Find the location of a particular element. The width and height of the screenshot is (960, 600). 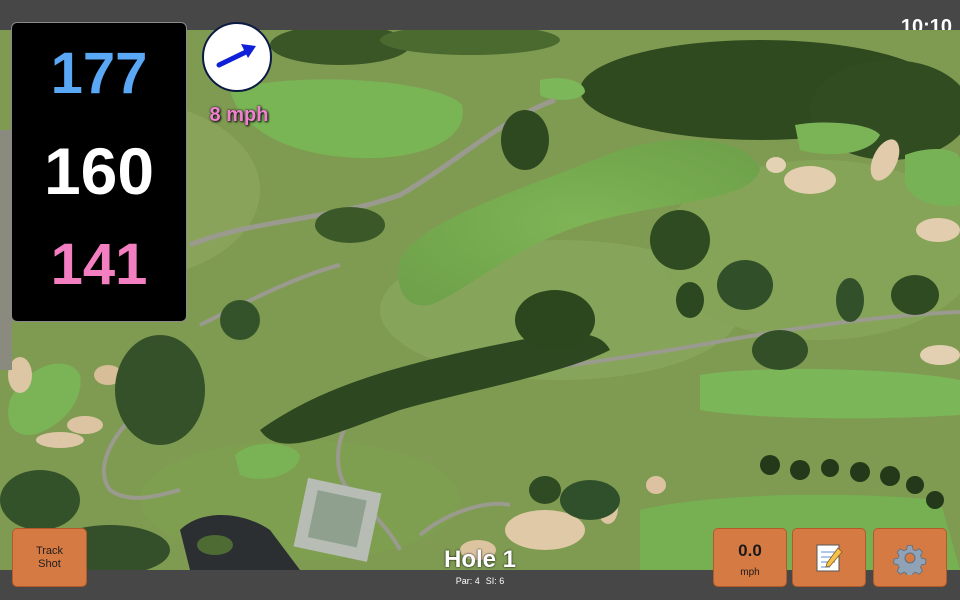

hole-info: Par: 4 SI: 6 is located at coordinates (480, 581).